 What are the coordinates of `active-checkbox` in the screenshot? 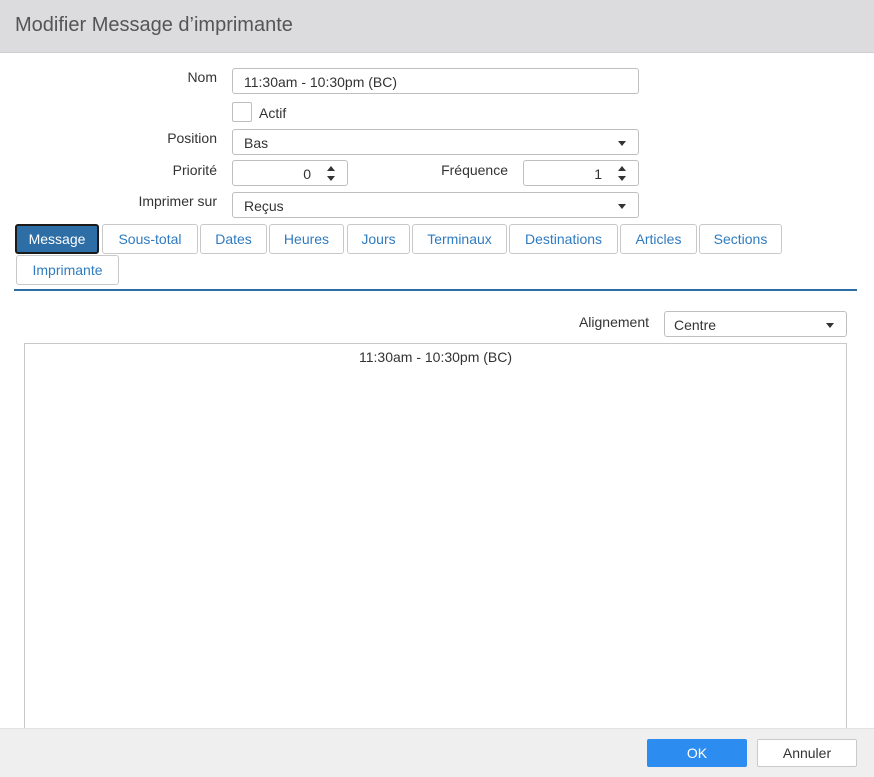 It's located at (242, 112).